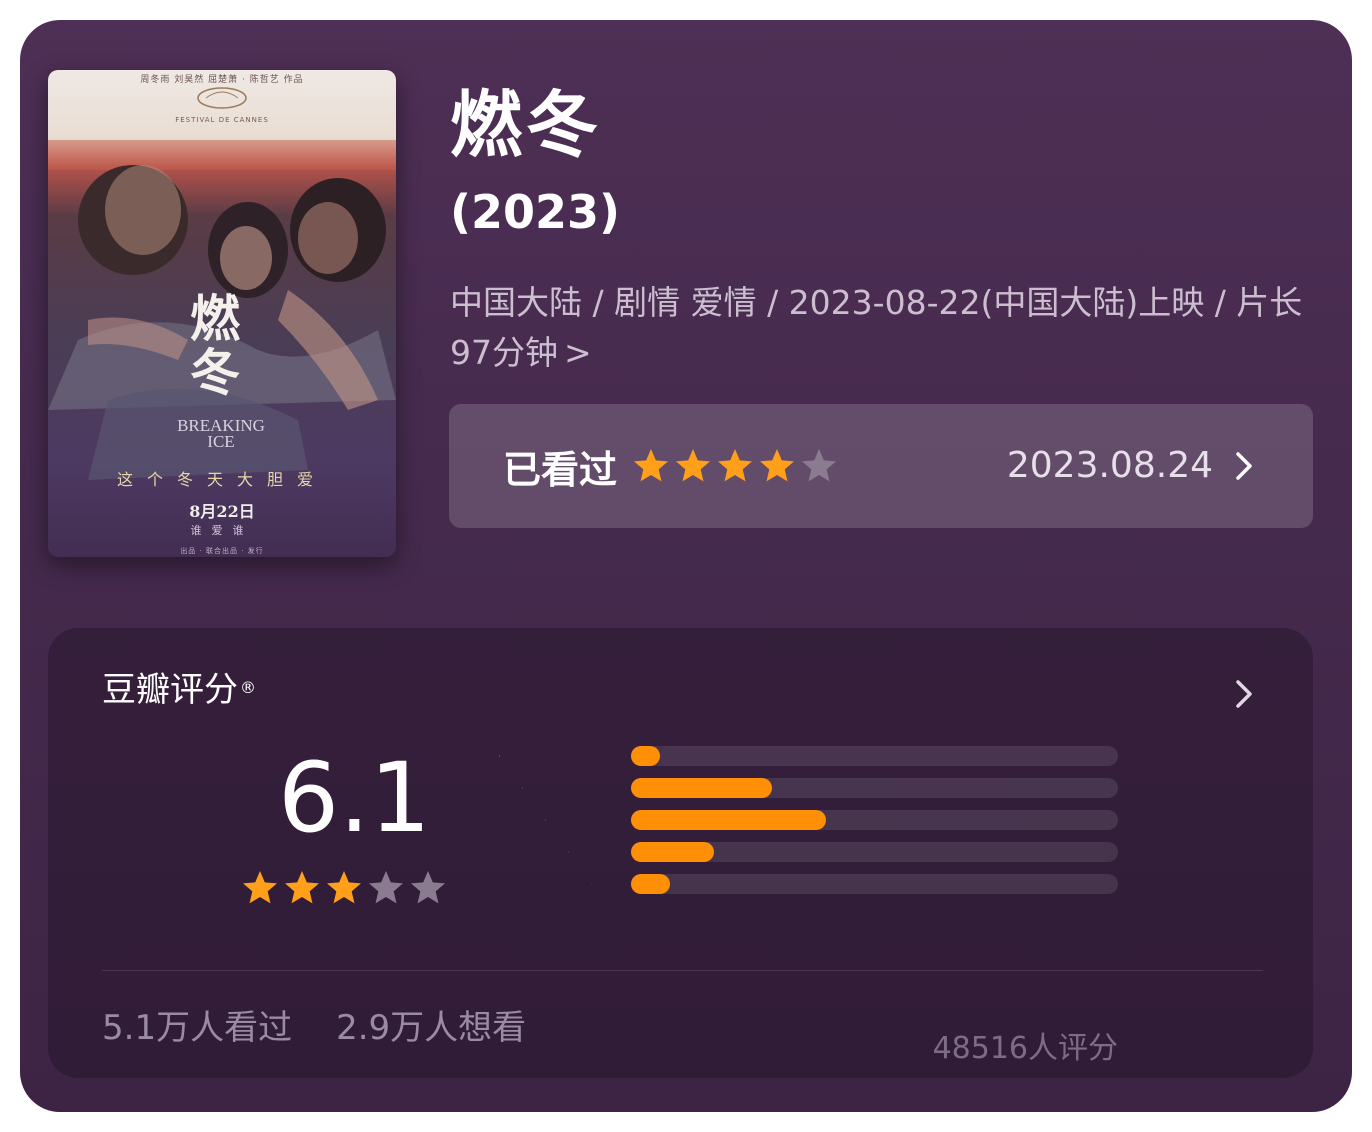  What do you see at coordinates (221, 479) in the screenshot?
I see `poster-tagline: 这个冬天大胆爱` at bounding box center [221, 479].